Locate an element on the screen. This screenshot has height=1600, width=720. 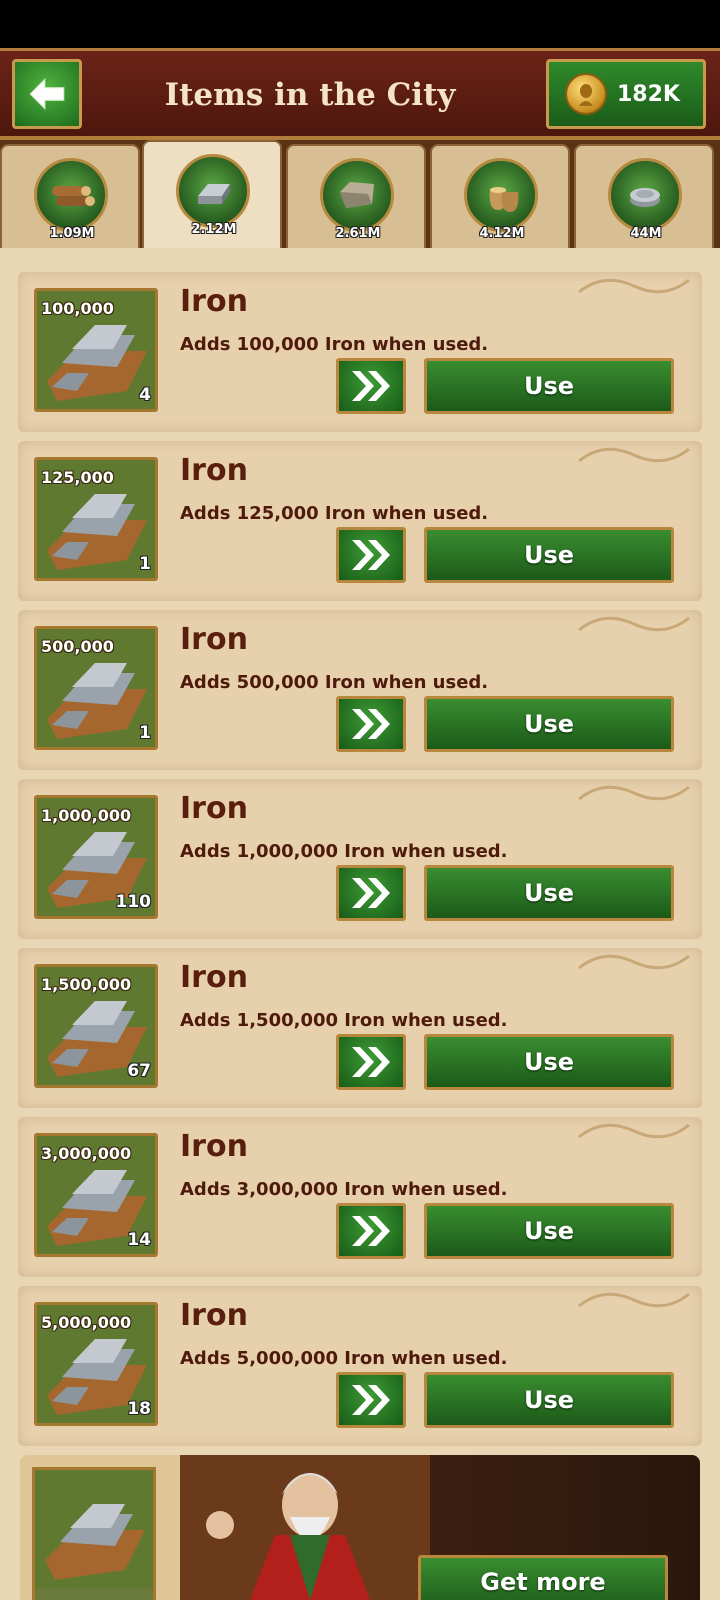
item-amount: 1,000,000 is located at coordinates (86, 815).